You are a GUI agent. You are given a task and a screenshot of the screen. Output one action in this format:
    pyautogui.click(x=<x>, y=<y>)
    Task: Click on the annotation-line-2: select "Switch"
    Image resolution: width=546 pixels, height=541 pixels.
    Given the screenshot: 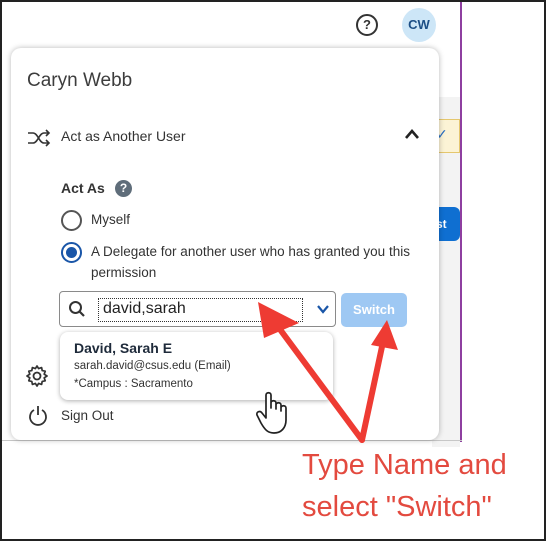 What is the action you would take?
    pyautogui.click(x=397, y=507)
    